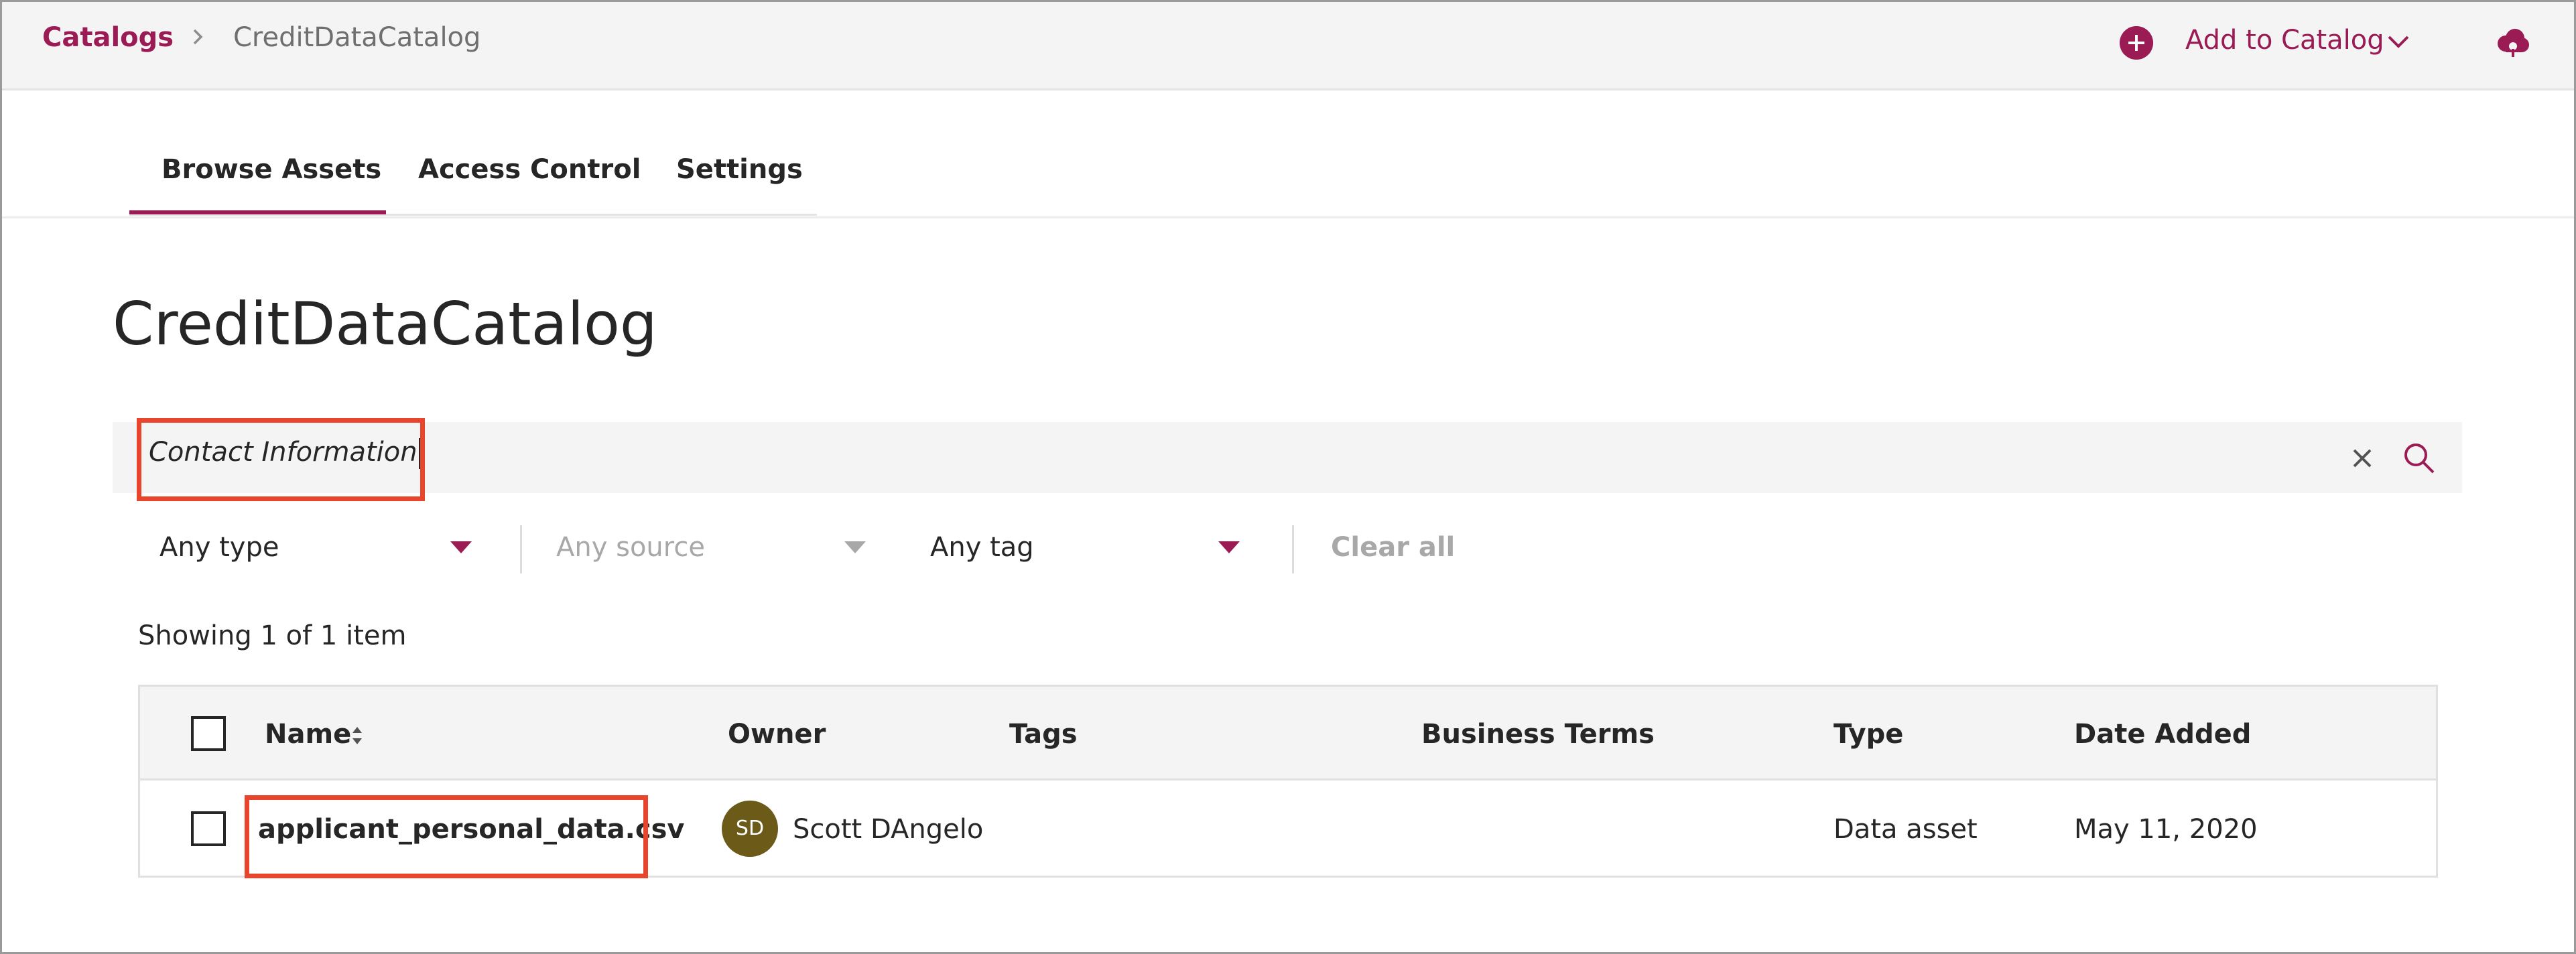  I want to click on source-filter-dropdown: Any source, so click(630, 547).